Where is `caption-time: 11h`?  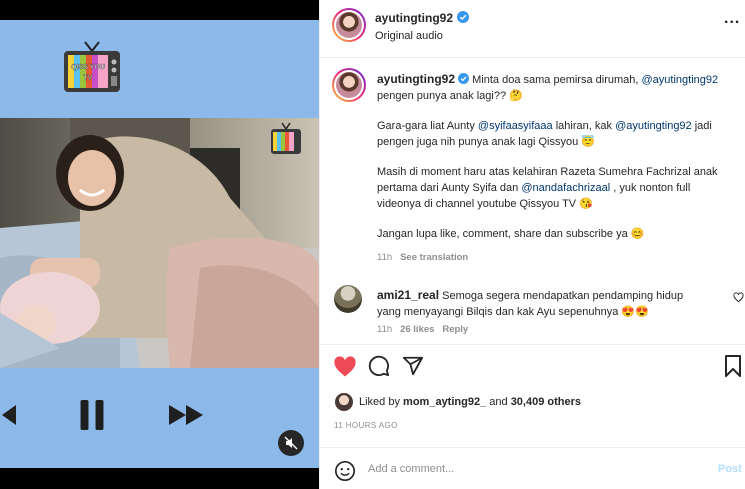 caption-time: 11h is located at coordinates (384, 257).